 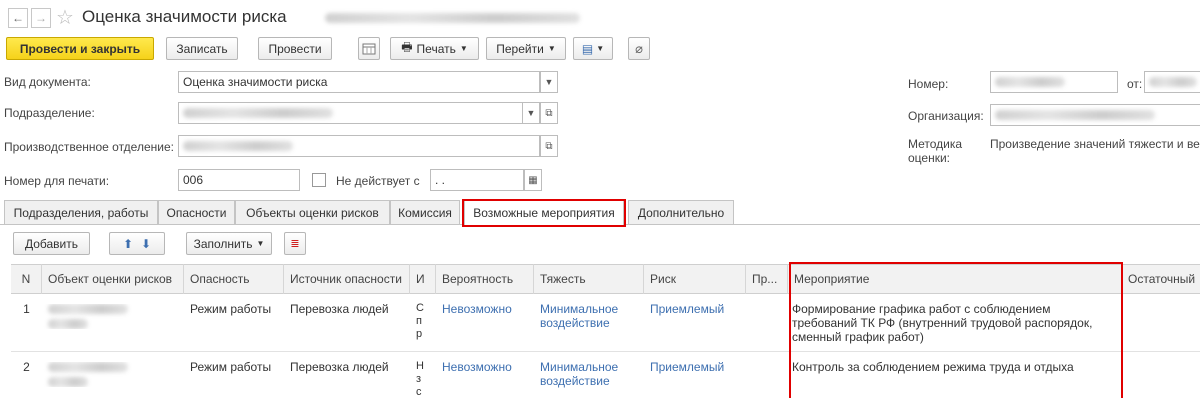 What do you see at coordinates (81, 212) in the screenshot?
I see `tab-divisions-works: Подразделения, работы` at bounding box center [81, 212].